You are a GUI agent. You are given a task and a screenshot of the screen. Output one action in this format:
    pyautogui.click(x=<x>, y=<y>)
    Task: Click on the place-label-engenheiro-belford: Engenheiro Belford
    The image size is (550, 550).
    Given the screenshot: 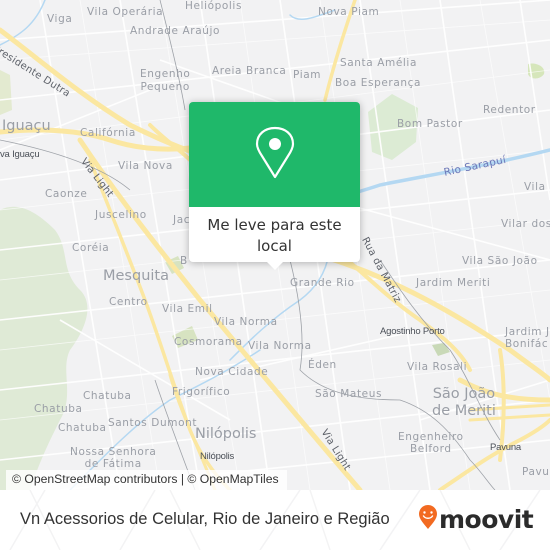 What is the action you would take?
    pyautogui.click(x=431, y=443)
    